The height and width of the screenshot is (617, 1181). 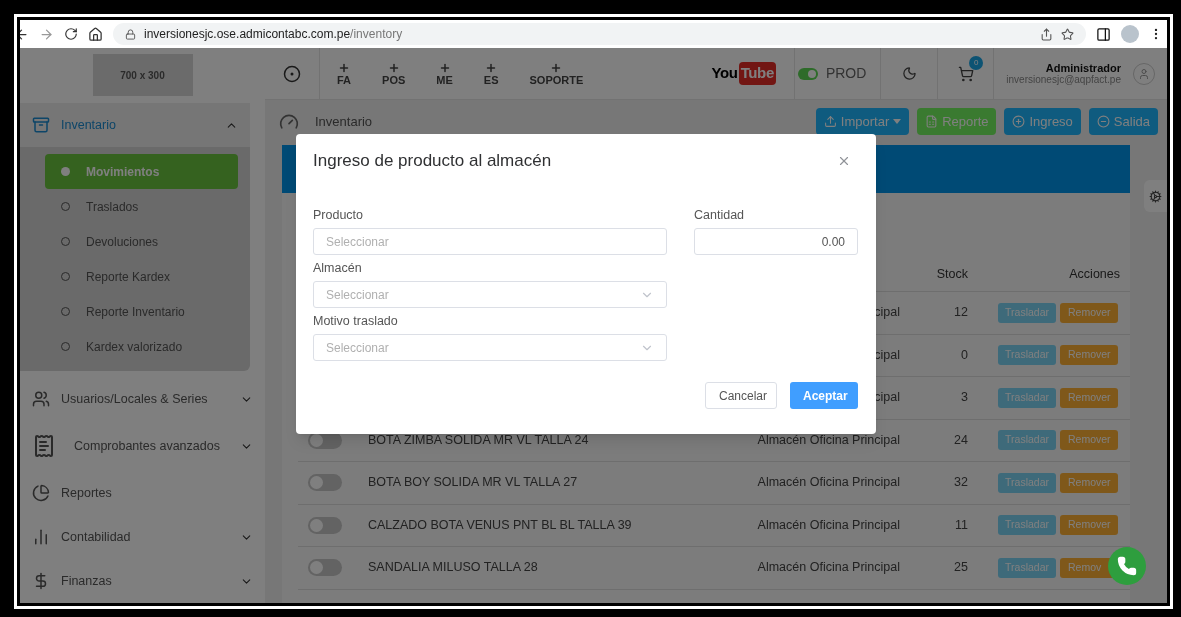 What do you see at coordinates (453, 567) in the screenshot?
I see `product-name: SANDALIA MILUSO TALLA 28` at bounding box center [453, 567].